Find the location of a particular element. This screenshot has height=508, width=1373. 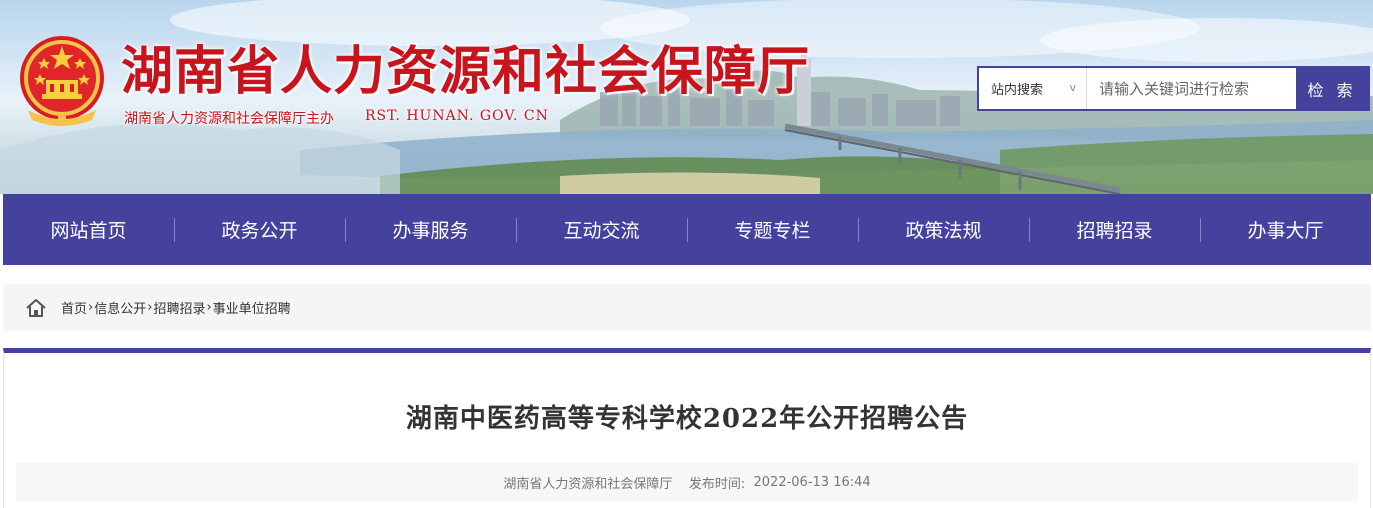

breadcrumb: 首页 › 信息公开 › 招聘招录 › 事业单位招聘 is located at coordinates (687, 307).